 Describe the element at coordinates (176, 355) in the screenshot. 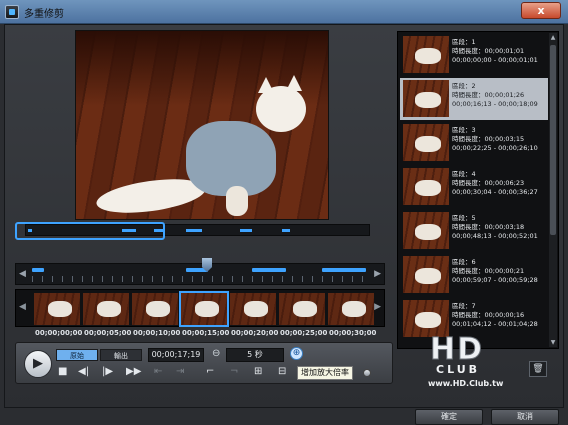

I see `timecode-field: 00;00;17;19` at that location.